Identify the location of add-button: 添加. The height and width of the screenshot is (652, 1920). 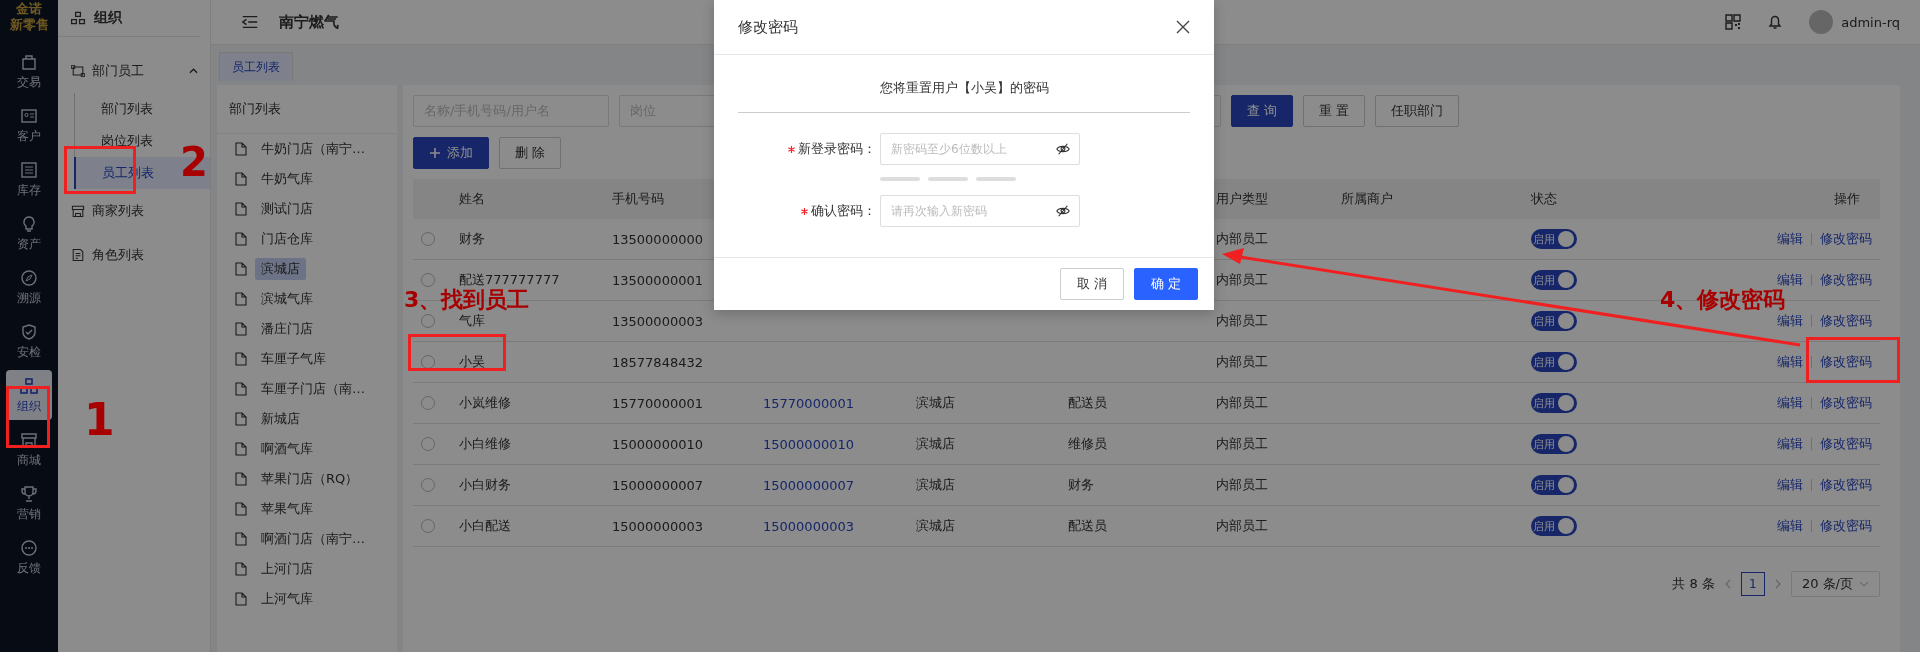
(451, 153).